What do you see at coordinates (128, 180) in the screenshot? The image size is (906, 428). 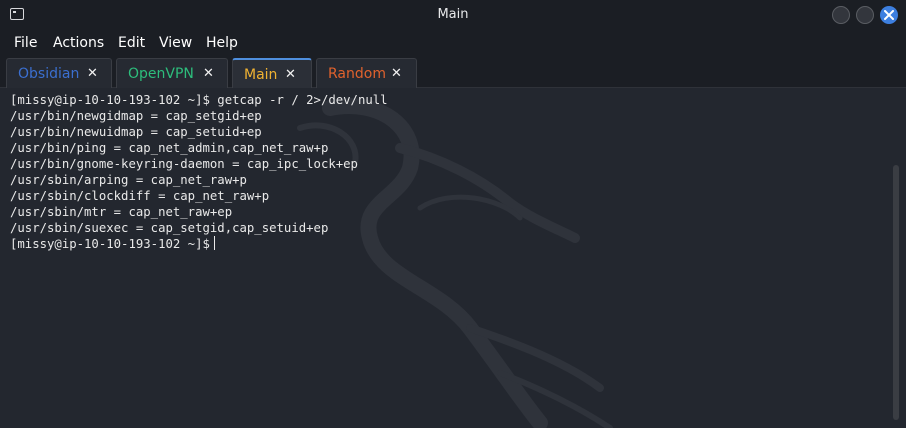 I see `terminal-line: /usr/sbin/arping = cap_net_raw+p` at bounding box center [128, 180].